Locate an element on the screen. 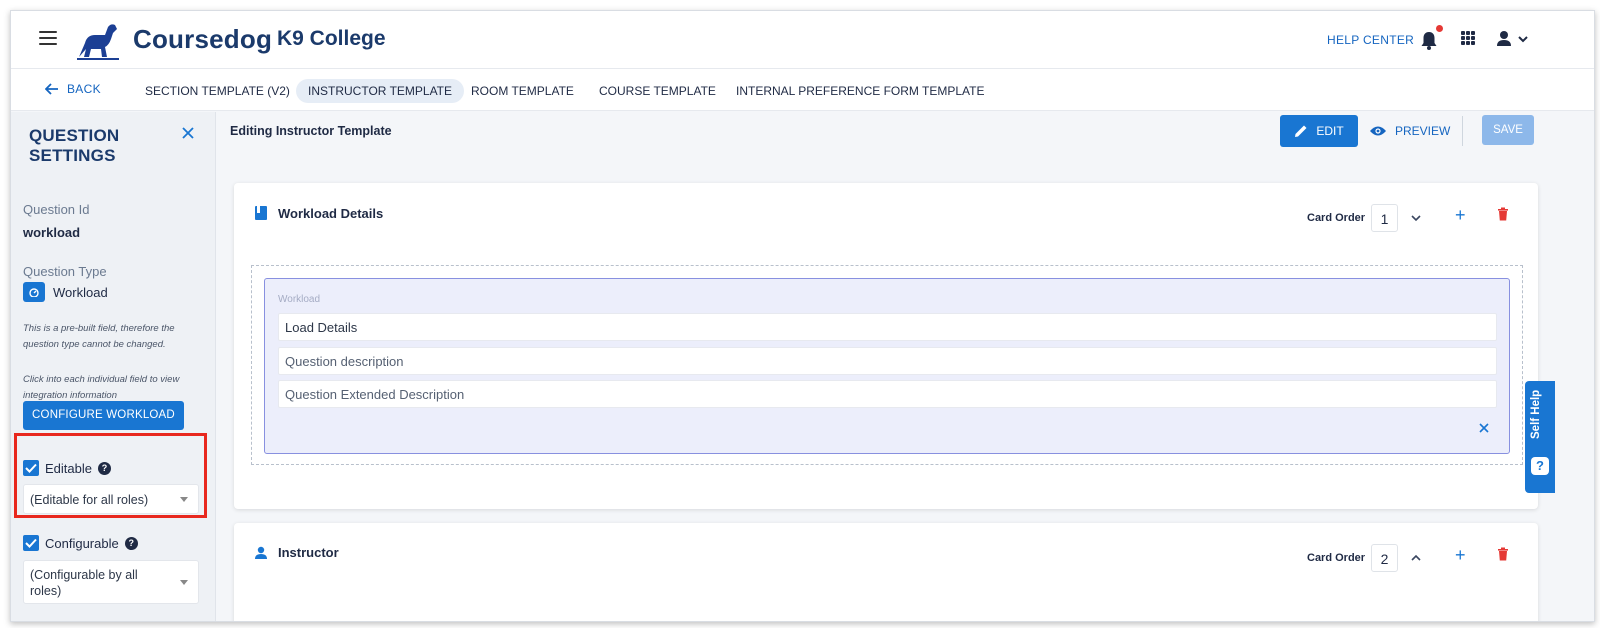 The height and width of the screenshot is (628, 1600). tab-course-template: COURSE TEMPLATE is located at coordinates (657, 91).